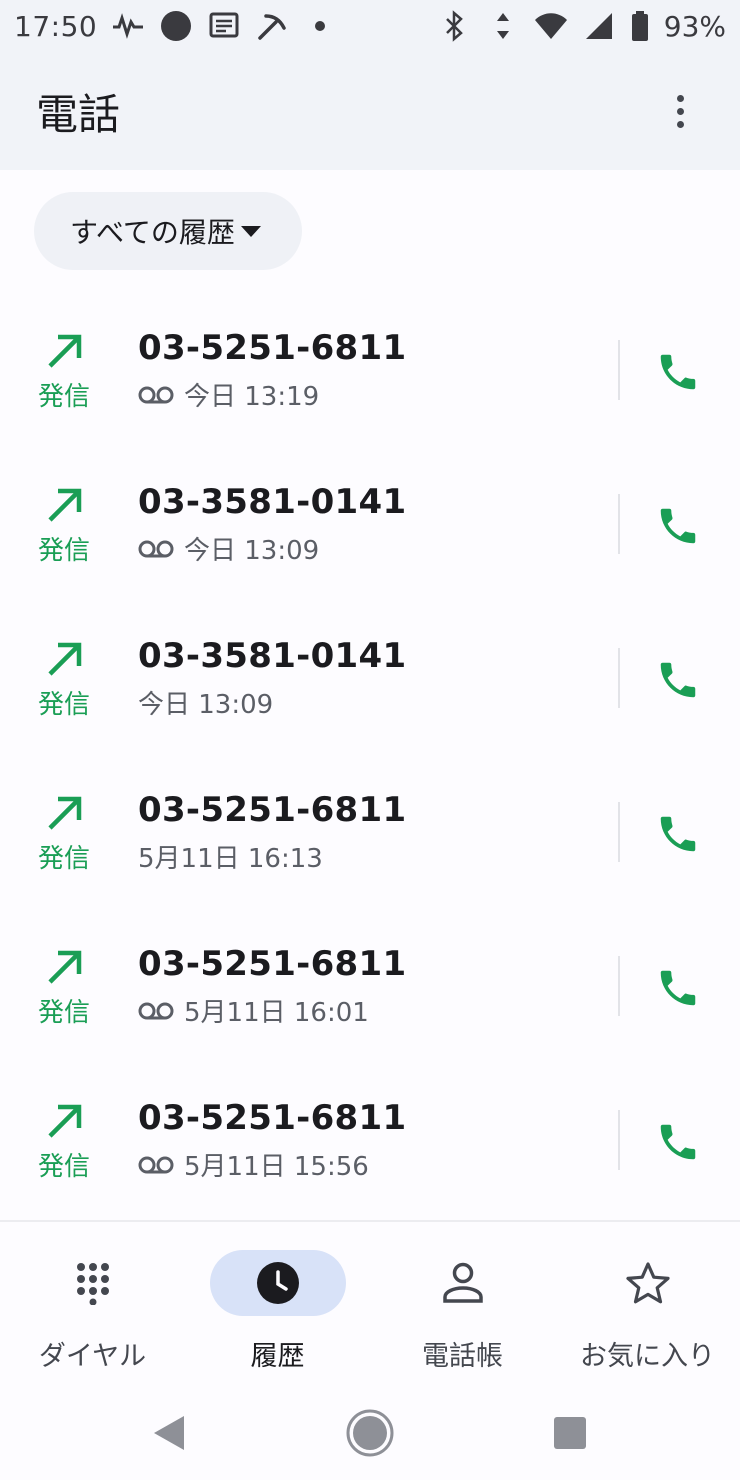  I want to click on nav-tab-contacts: 電話帳, so click(462, 1304).